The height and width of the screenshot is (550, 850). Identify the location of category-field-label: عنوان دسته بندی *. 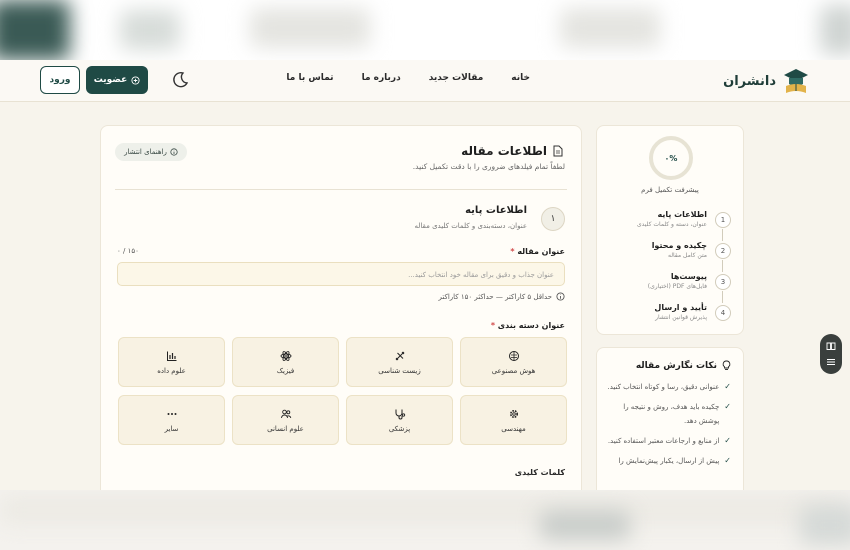
(528, 325).